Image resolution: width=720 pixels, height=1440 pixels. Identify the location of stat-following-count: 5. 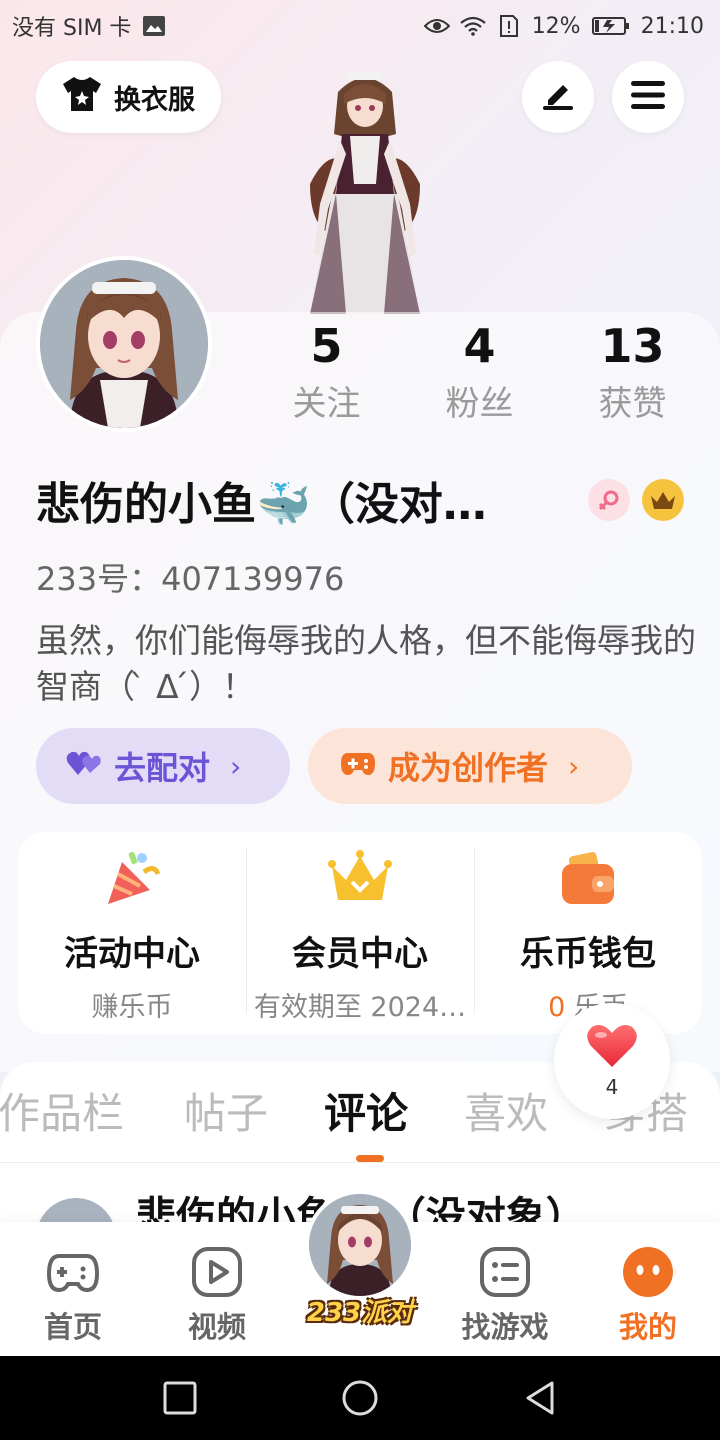
(326, 346).